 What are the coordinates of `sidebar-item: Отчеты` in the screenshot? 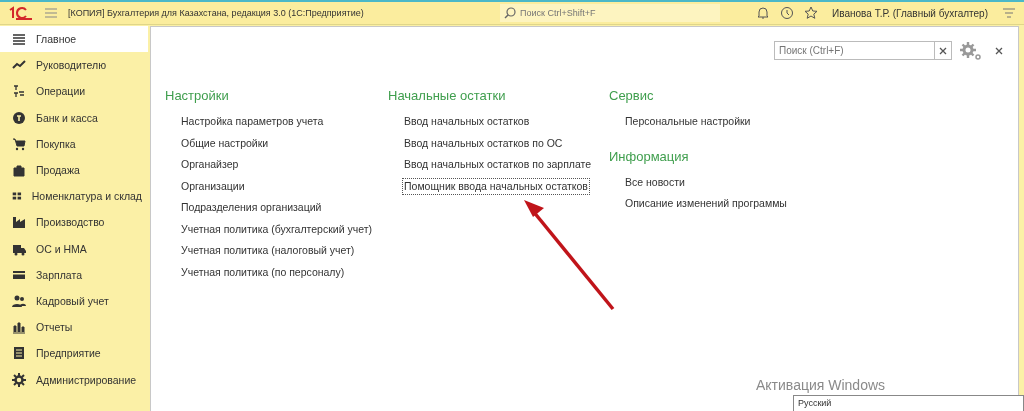 It's located at (74, 327).